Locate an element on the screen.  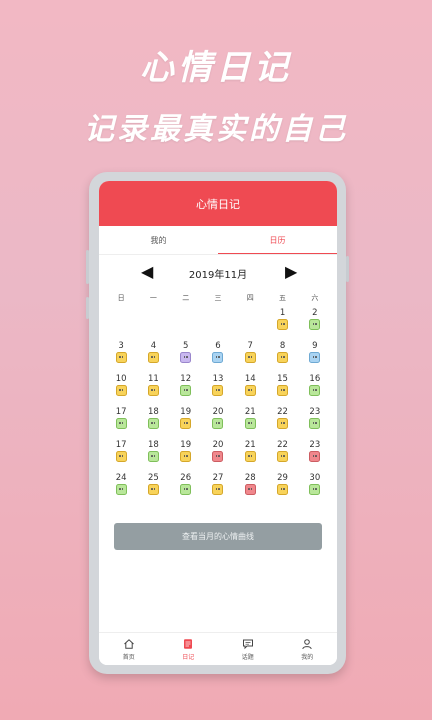
calendar-day: 6 is located at coordinates (218, 356).